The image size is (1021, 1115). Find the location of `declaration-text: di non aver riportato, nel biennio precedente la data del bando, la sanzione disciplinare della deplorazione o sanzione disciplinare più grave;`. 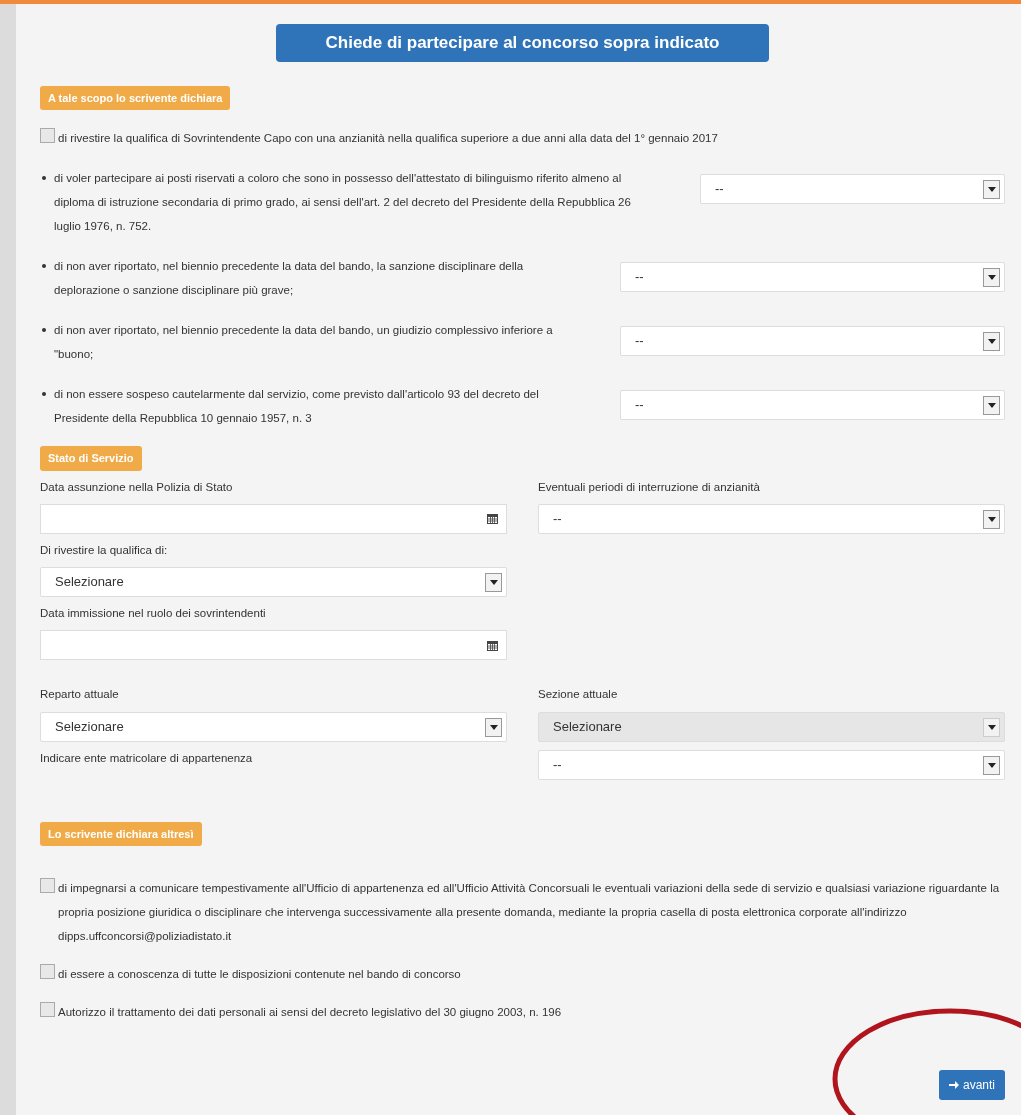

declaration-text: di non aver riportato, nel biennio precedente la data del bando, la sanzione disciplinare della deplorazione o sanzione disciplinare più grave; is located at coordinates (289, 278).